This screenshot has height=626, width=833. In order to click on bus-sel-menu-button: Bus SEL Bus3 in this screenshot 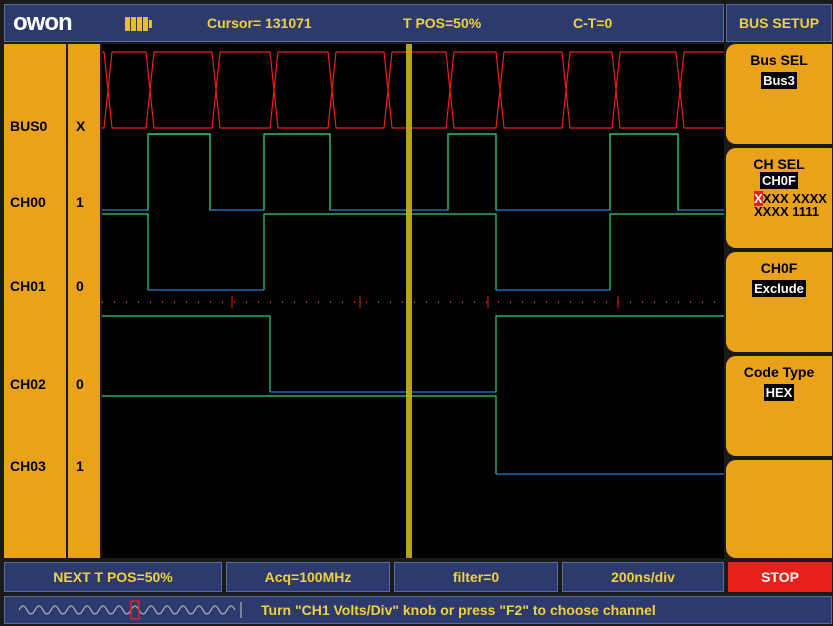, I will do `click(779, 94)`.